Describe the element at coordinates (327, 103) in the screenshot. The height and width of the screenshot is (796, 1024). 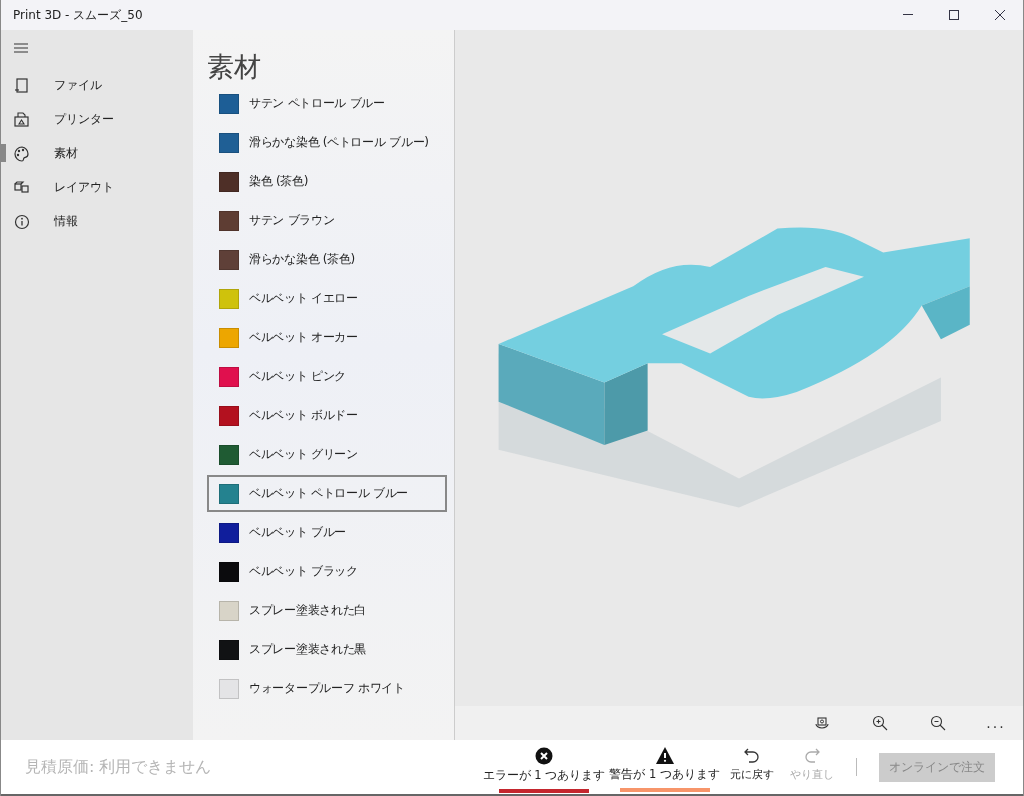
I see `material-item: サテン ペトロール ブルー` at that location.